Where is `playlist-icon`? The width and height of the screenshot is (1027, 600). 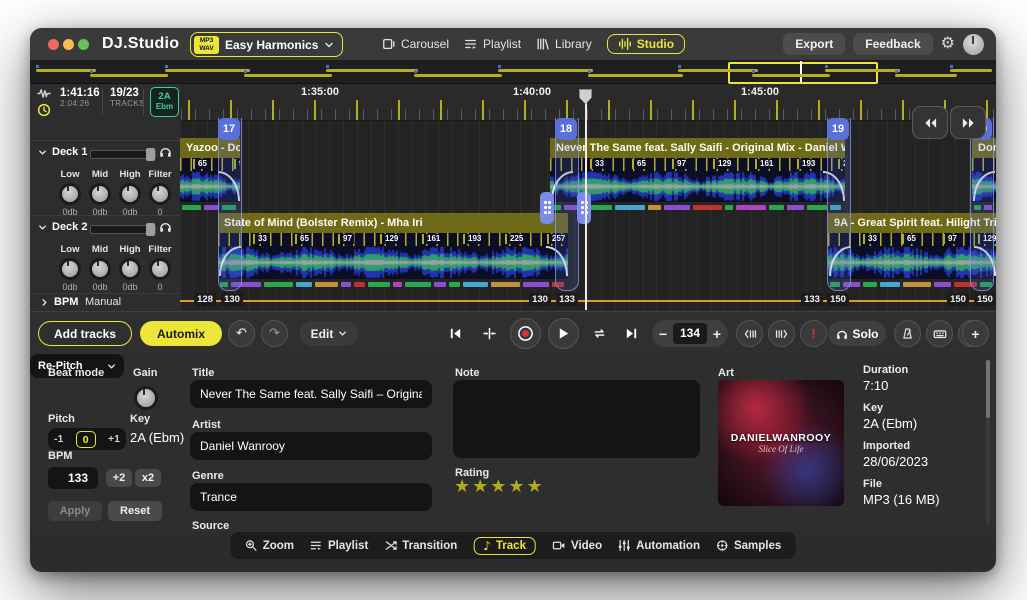
playlist-icon is located at coordinates (316, 545).